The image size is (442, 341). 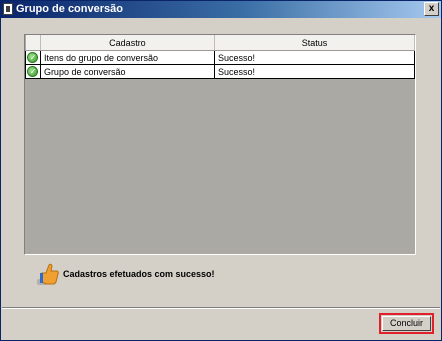 What do you see at coordinates (315, 43) in the screenshot?
I see `column-header-status: Status` at bounding box center [315, 43].